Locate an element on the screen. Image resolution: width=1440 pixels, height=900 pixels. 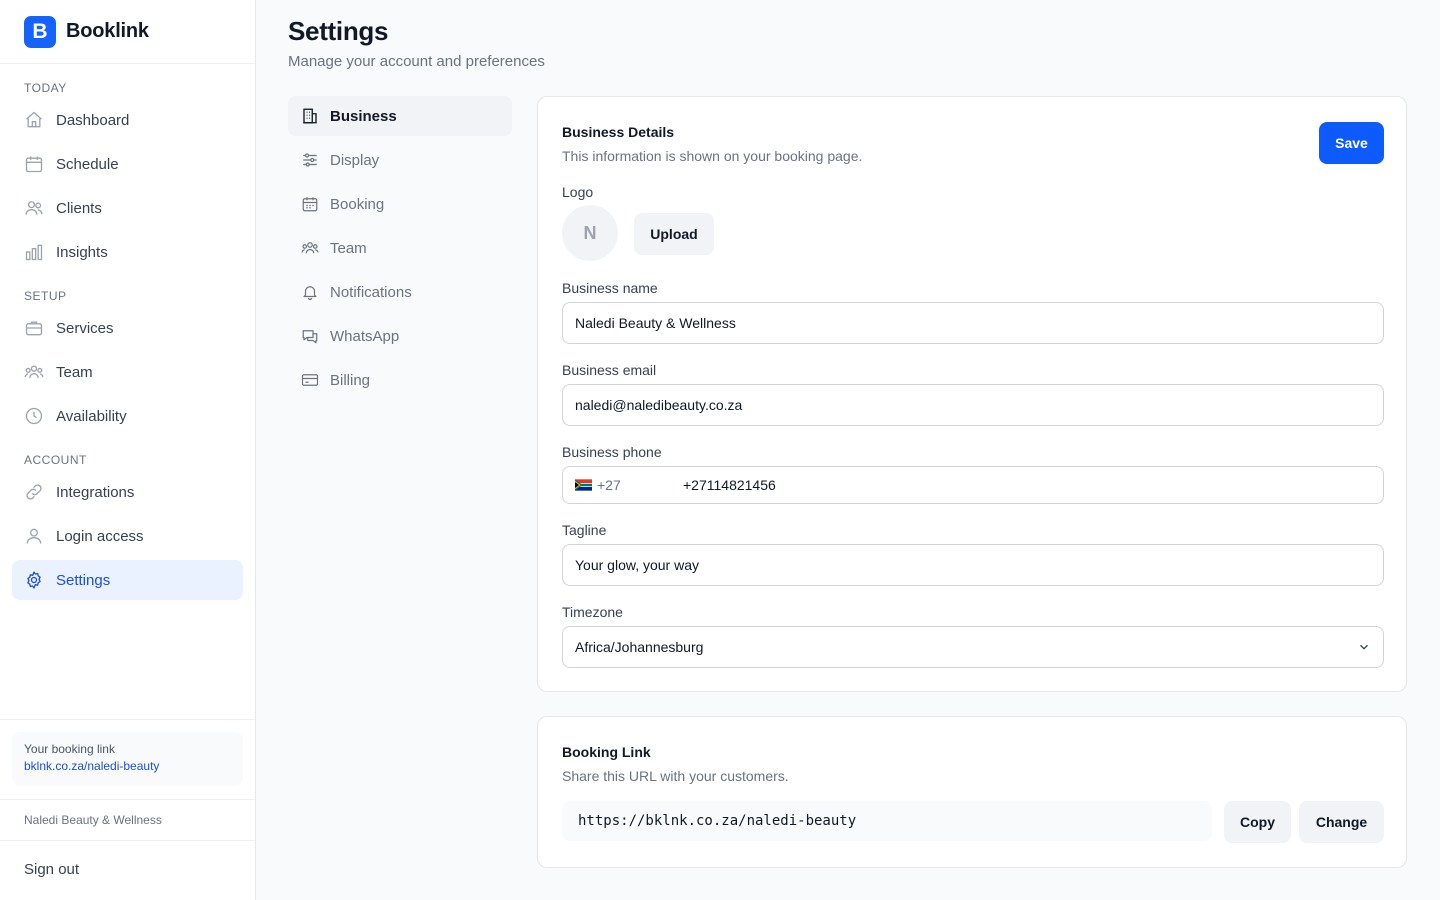
page-title: Settings is located at coordinates (338, 31).